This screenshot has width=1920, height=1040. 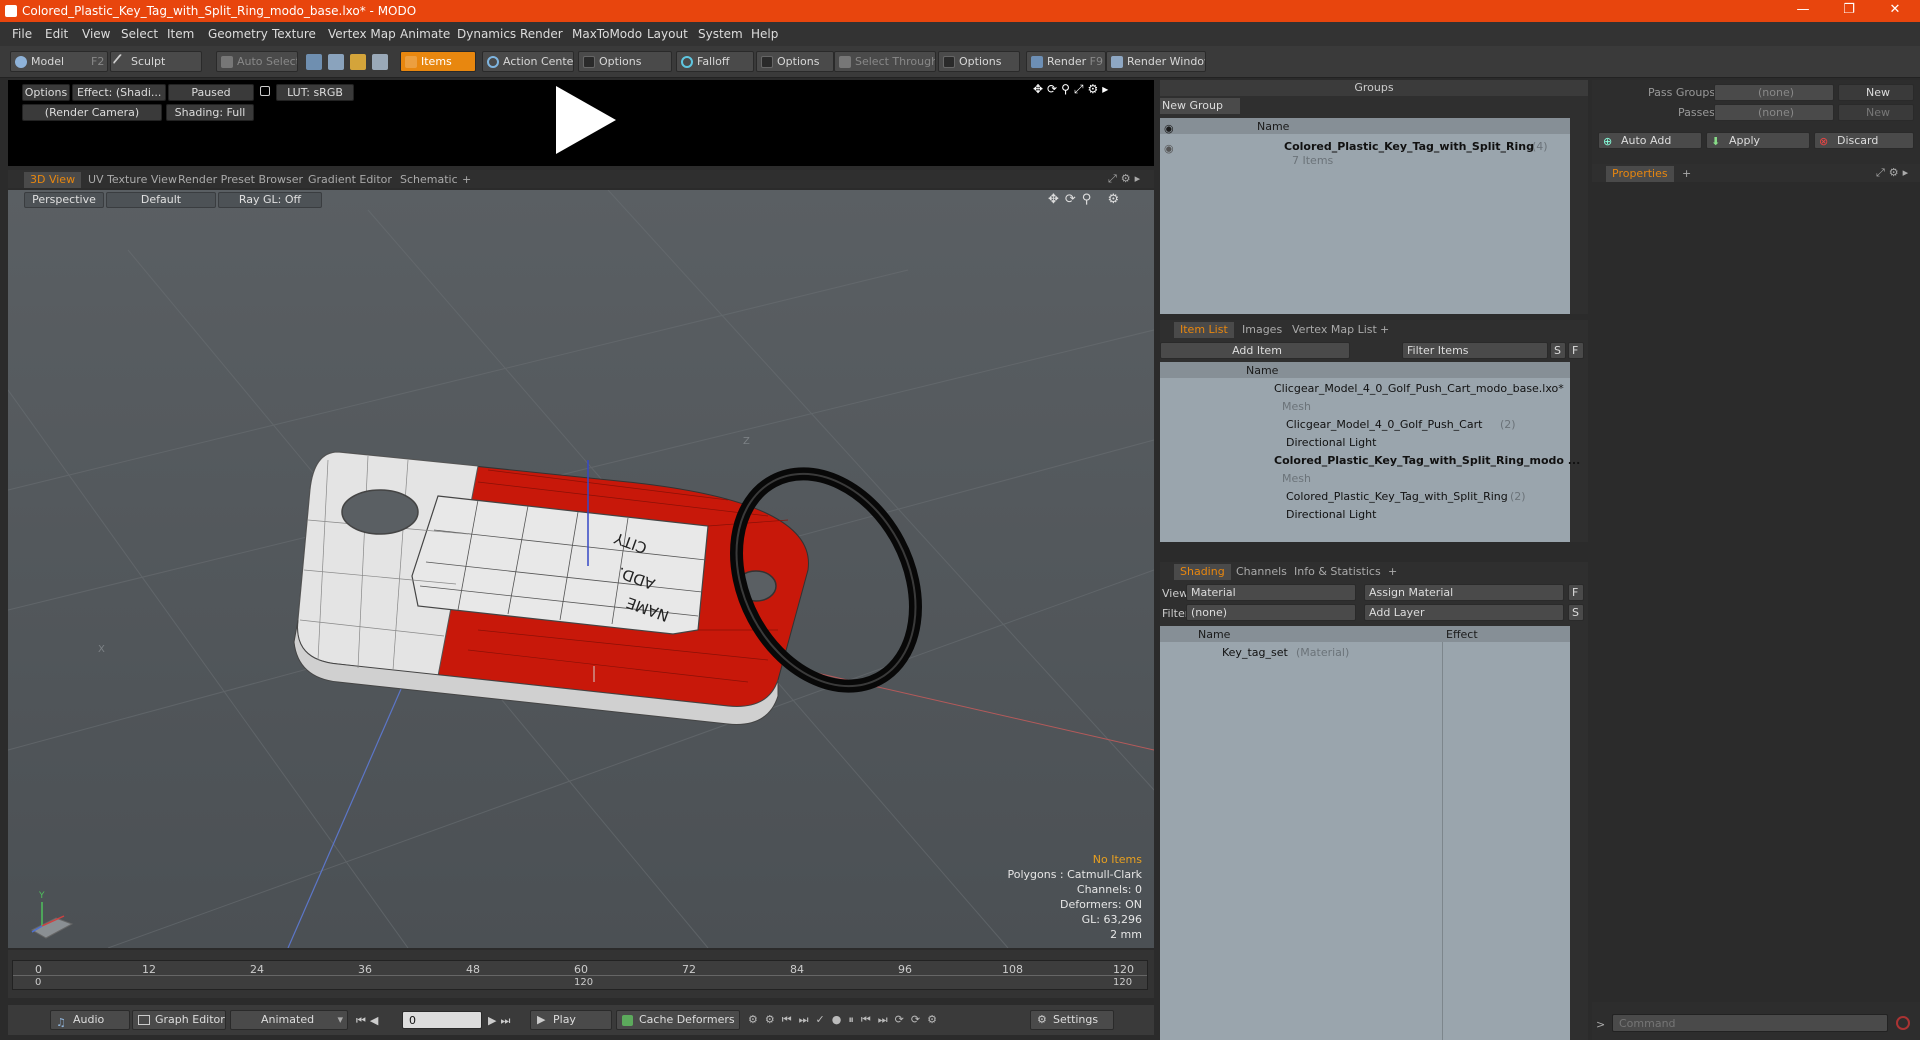 I want to click on menu-view: View, so click(x=96, y=34).